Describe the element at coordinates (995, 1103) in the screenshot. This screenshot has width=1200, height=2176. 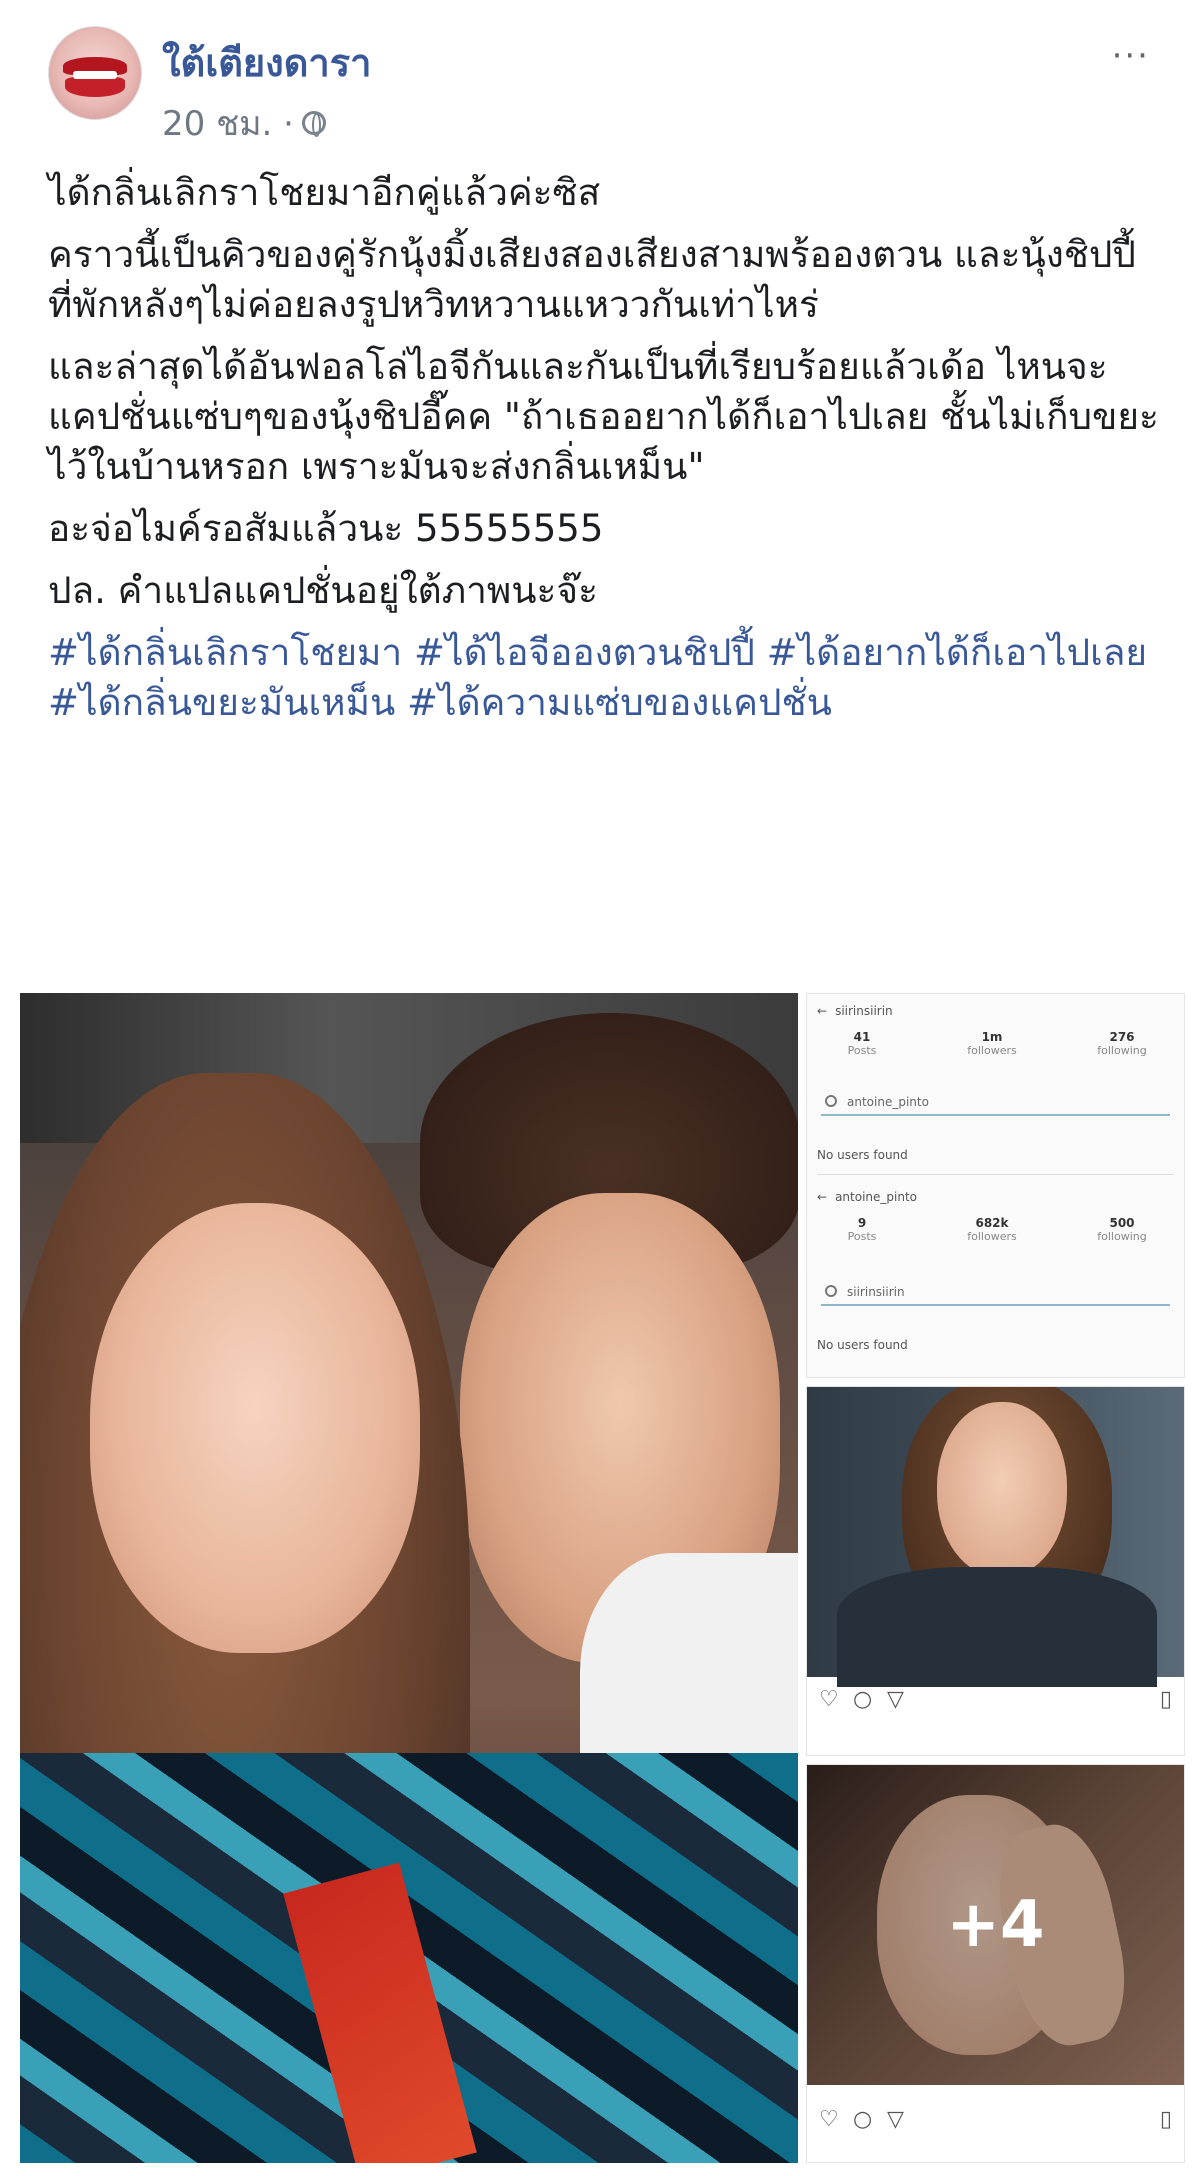
I see `ig-search-field-1: antoine_pinto` at that location.